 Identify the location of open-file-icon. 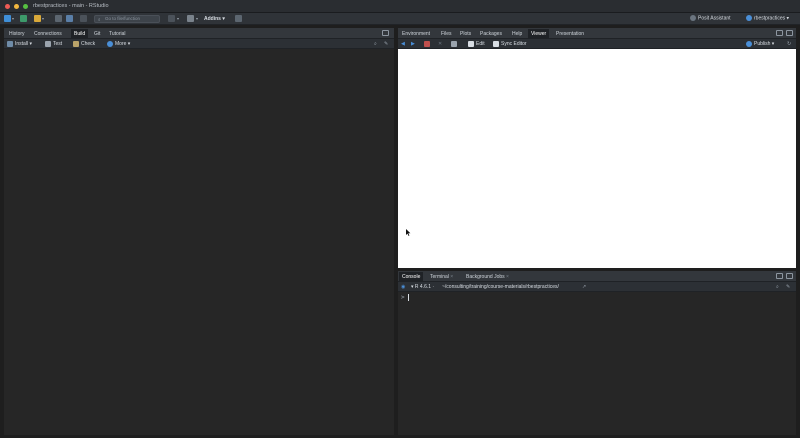
(37, 18).